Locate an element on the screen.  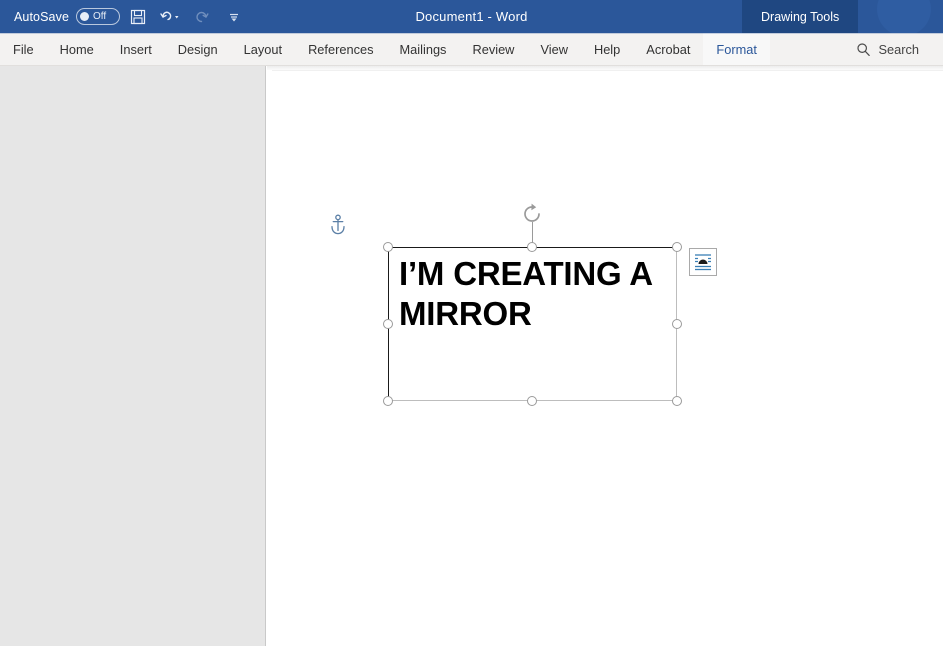
titlebar-decoration-circle is located at coordinates (904, 16).